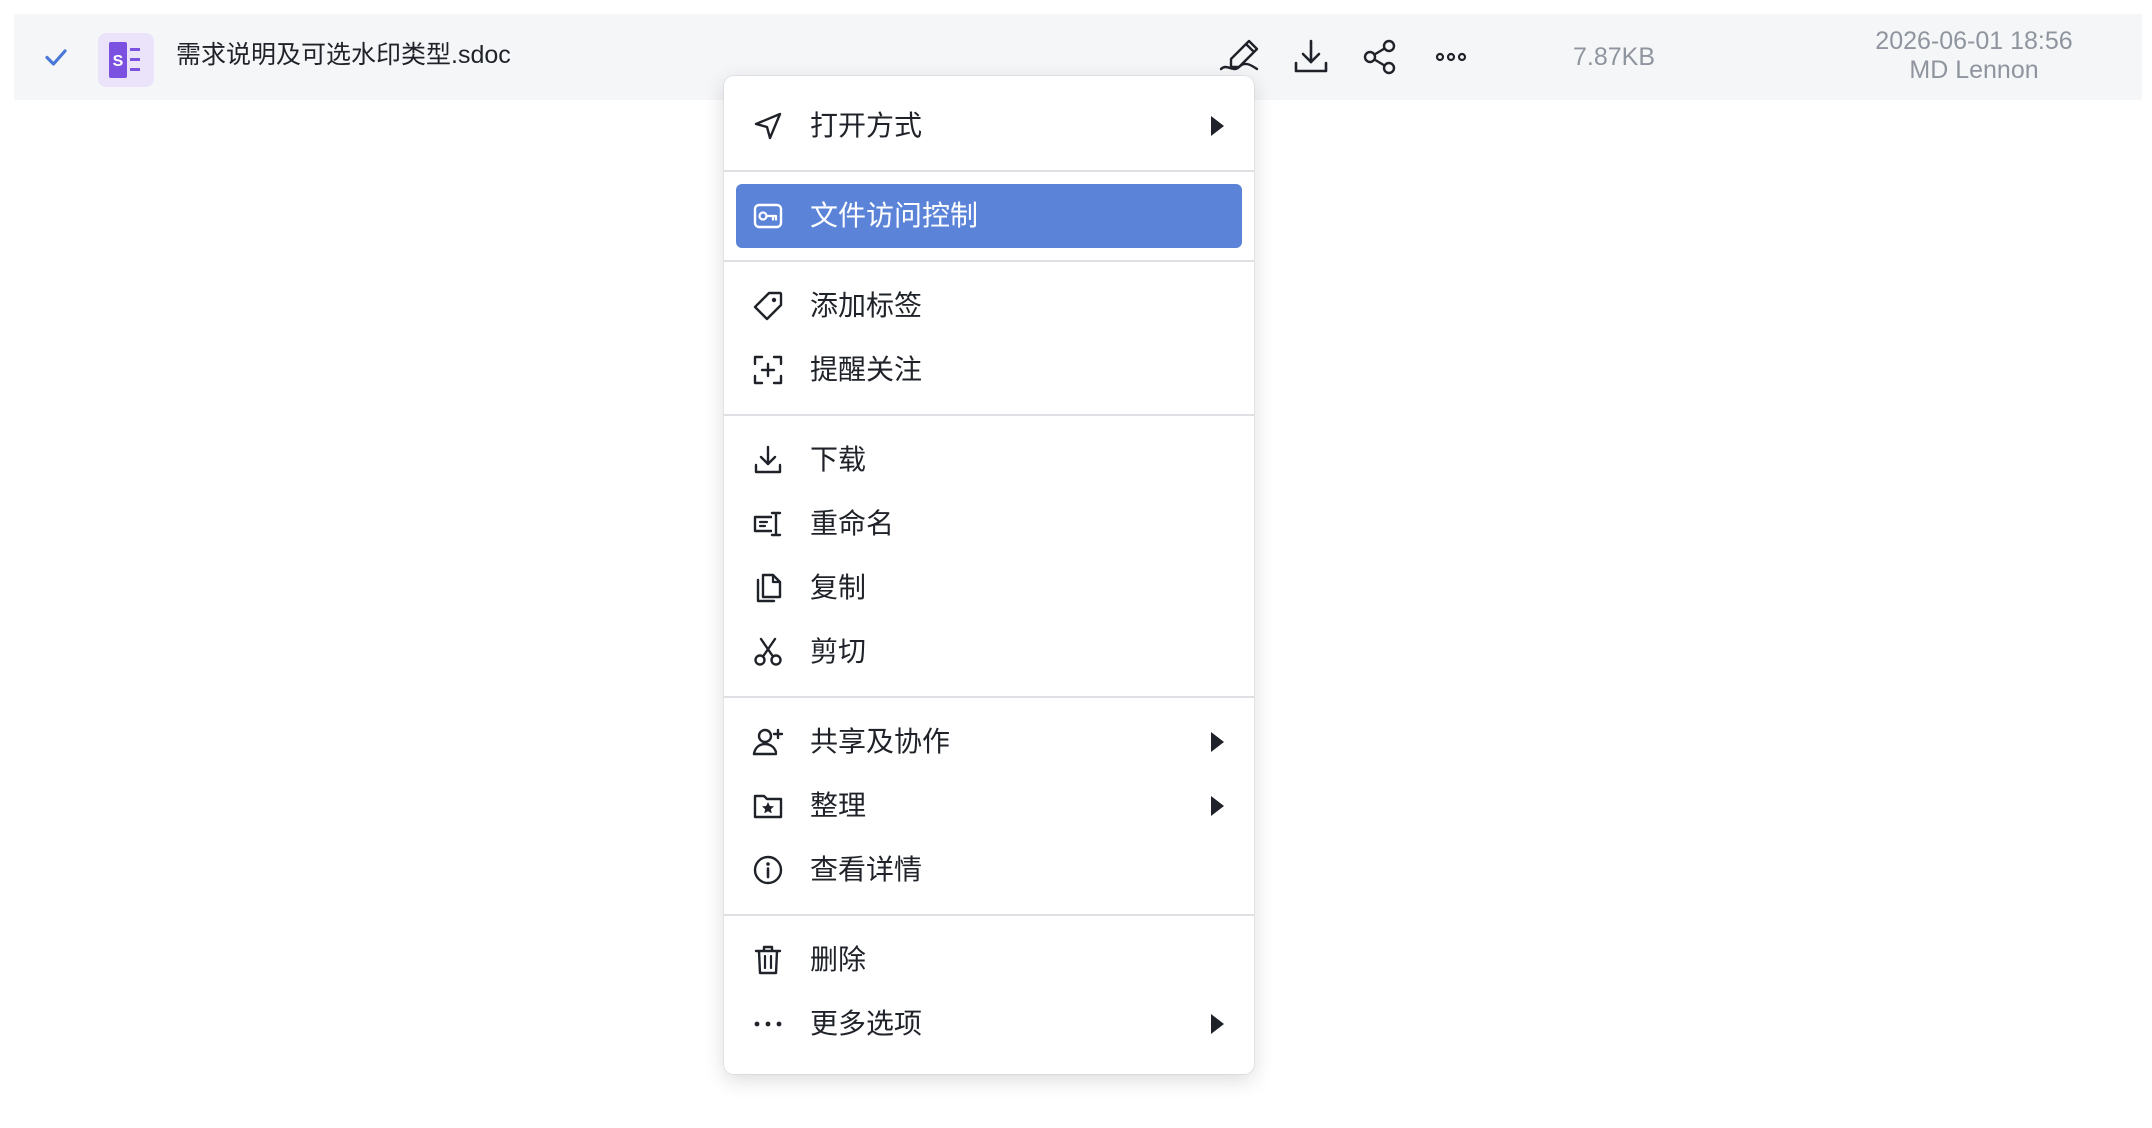 Image resolution: width=2152 pixels, height=1128 pixels. Describe the element at coordinates (768, 806) in the screenshot. I see `folder-star-icon` at that location.